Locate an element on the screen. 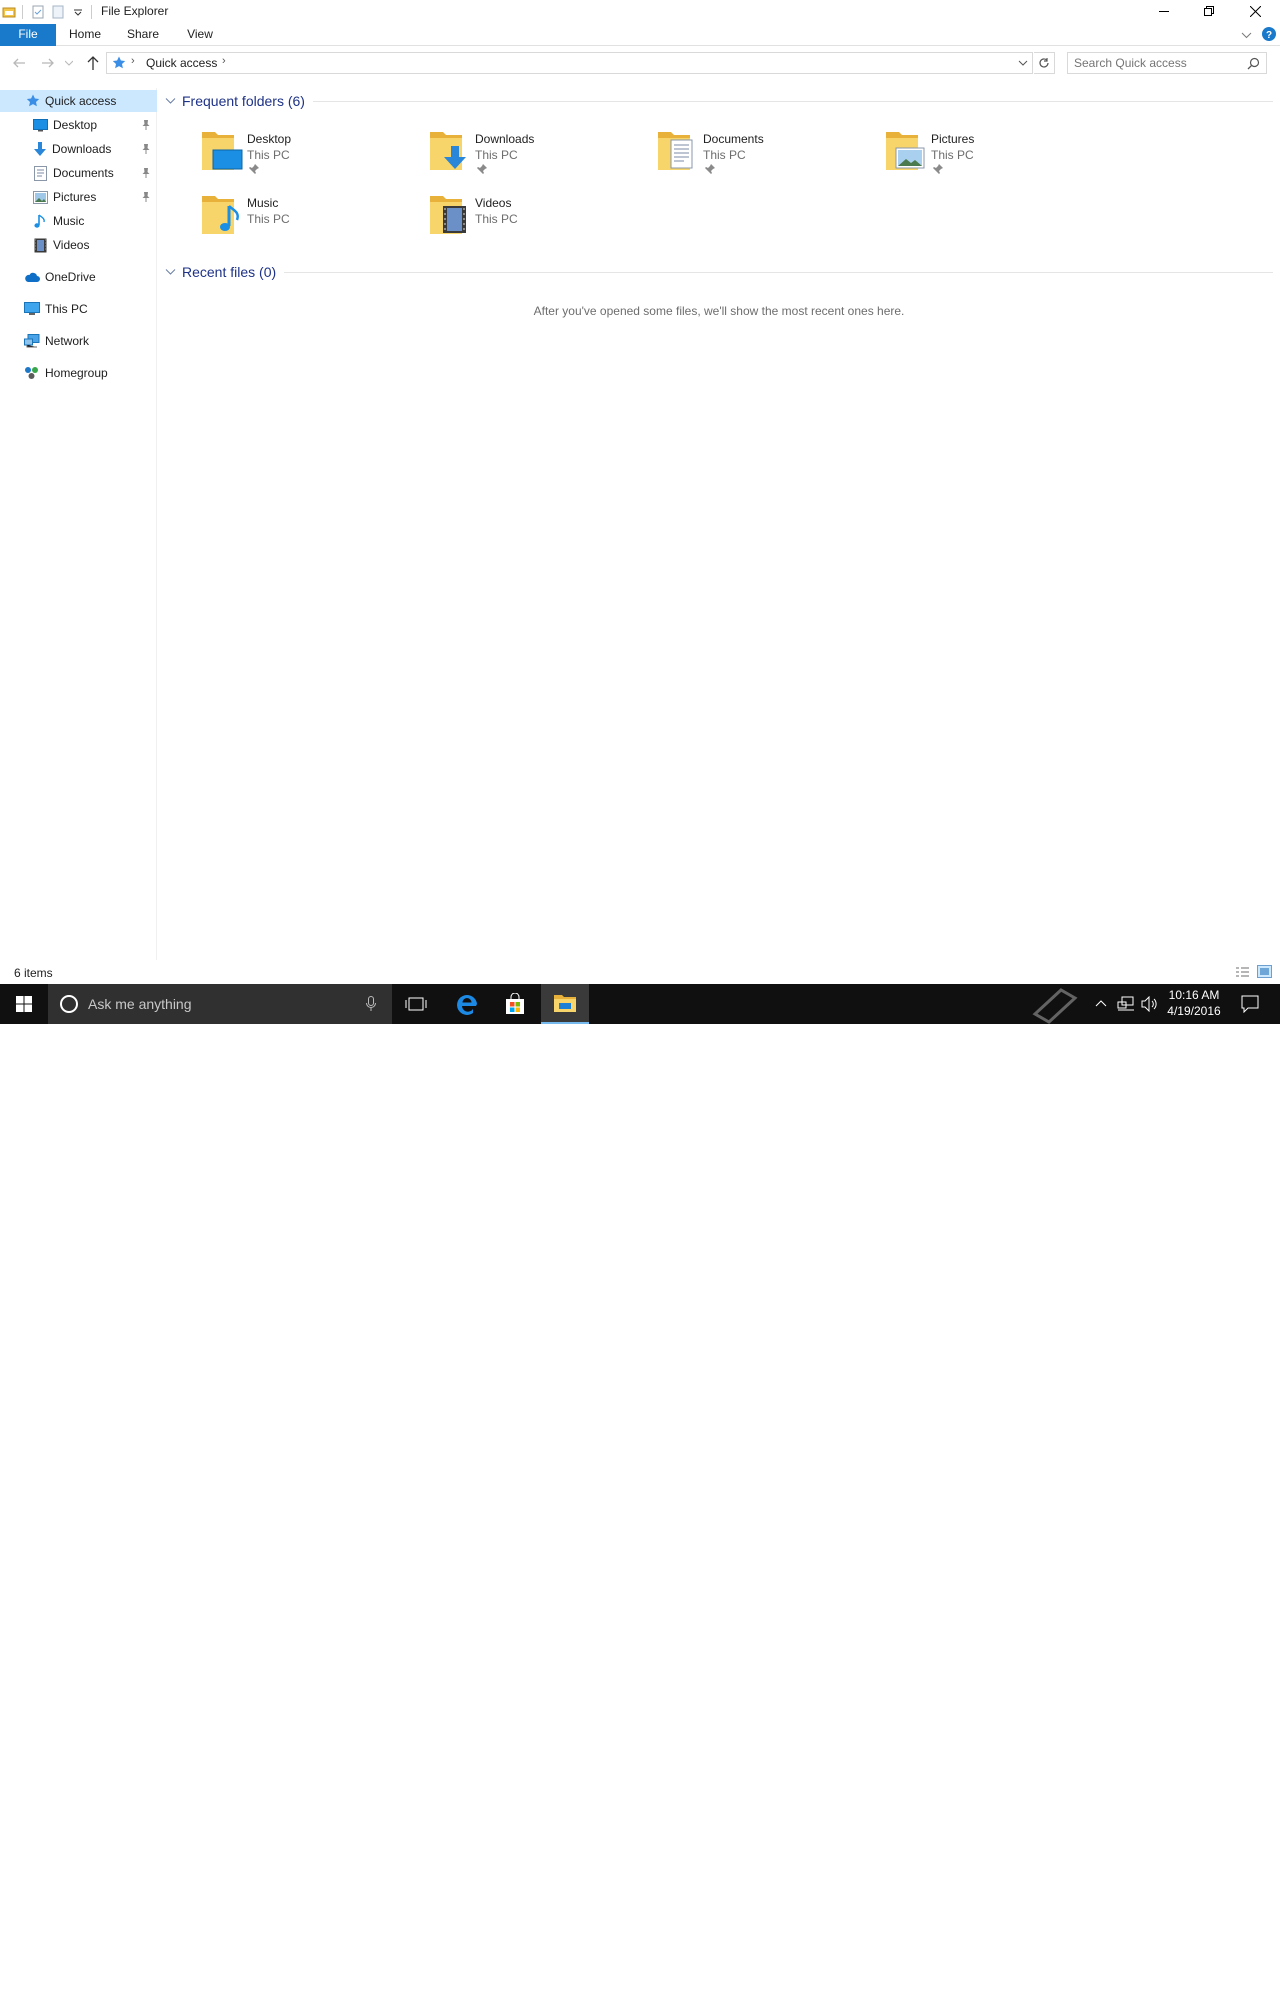 The image size is (1280, 1993). videos-icon is located at coordinates (40, 245).